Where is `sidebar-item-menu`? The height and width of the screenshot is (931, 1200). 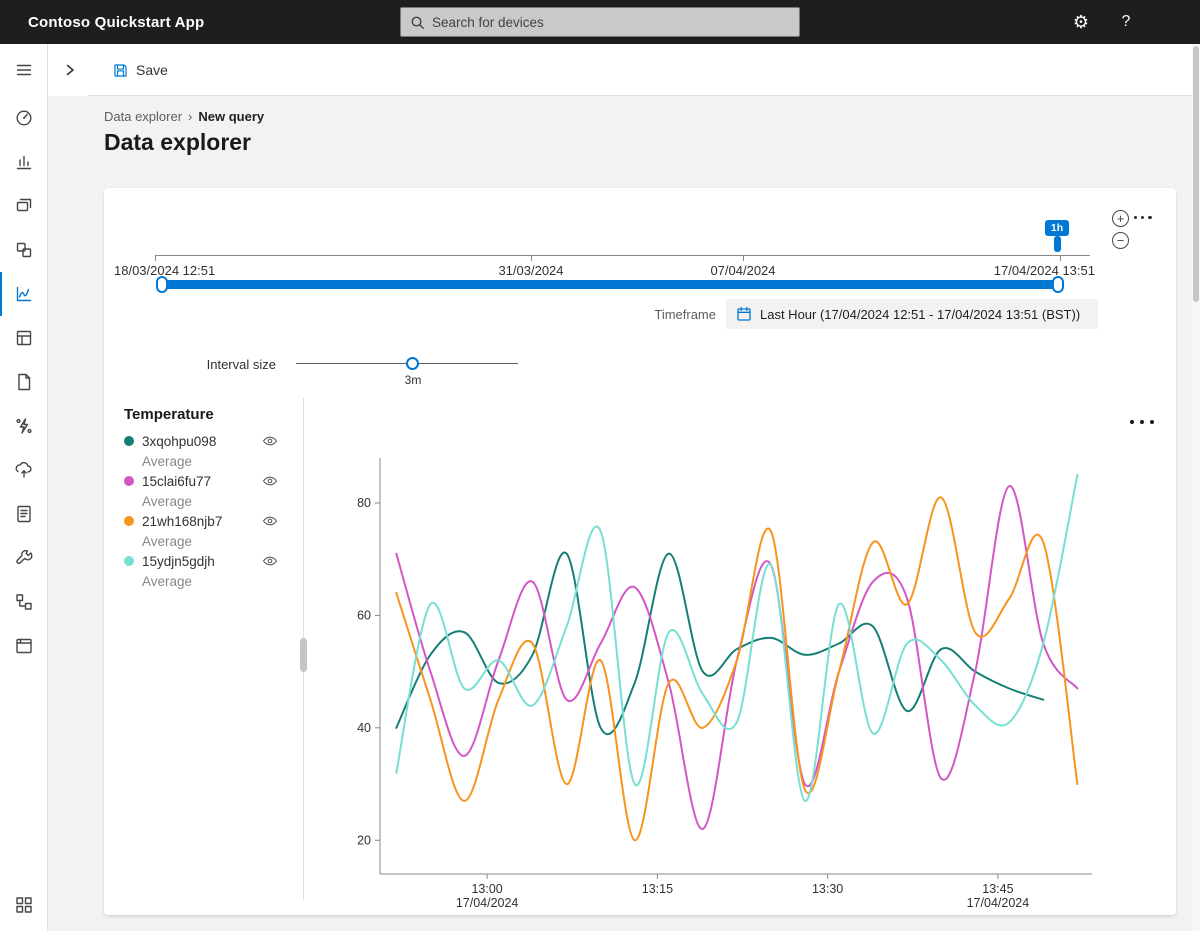
sidebar-item-menu is located at coordinates (23, 70).